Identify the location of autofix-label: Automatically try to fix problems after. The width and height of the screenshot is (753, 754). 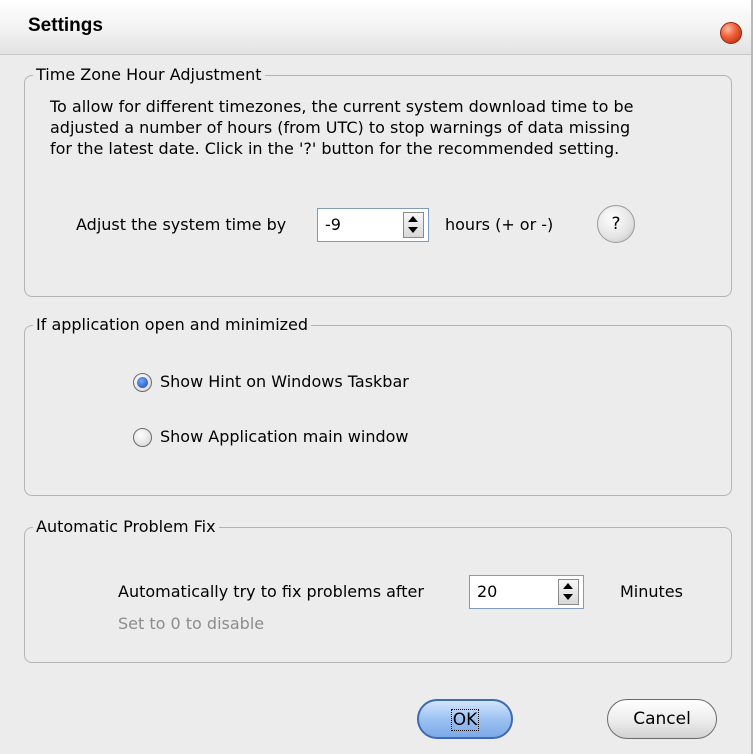
(271, 591).